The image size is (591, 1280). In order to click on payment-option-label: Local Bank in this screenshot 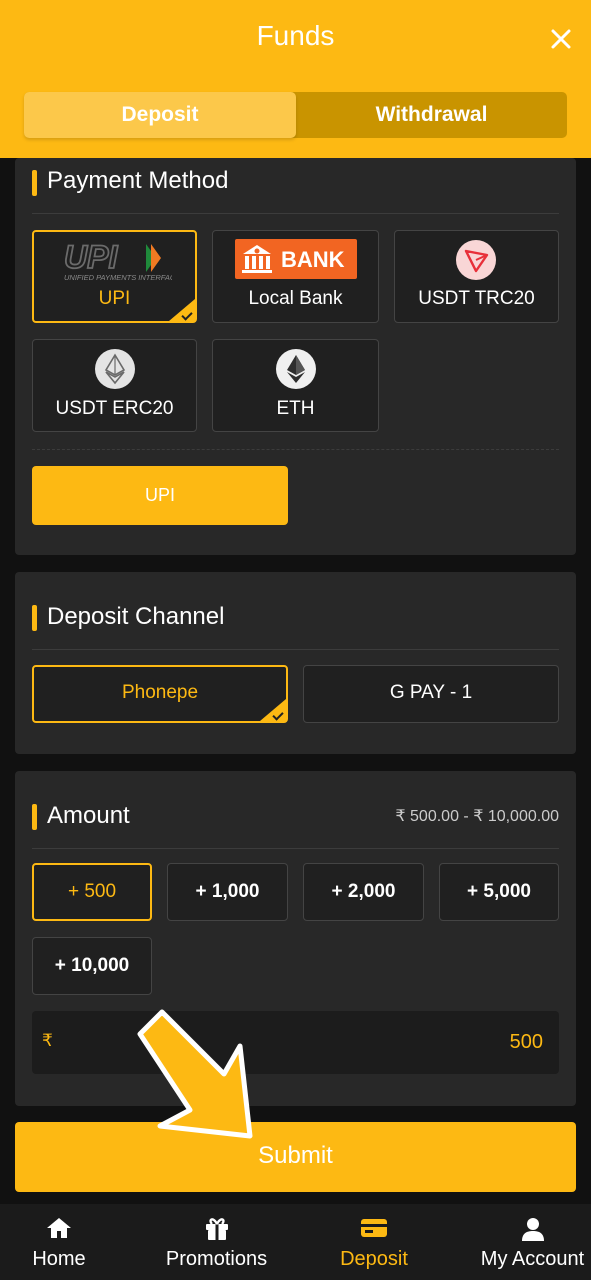, I will do `click(295, 298)`.